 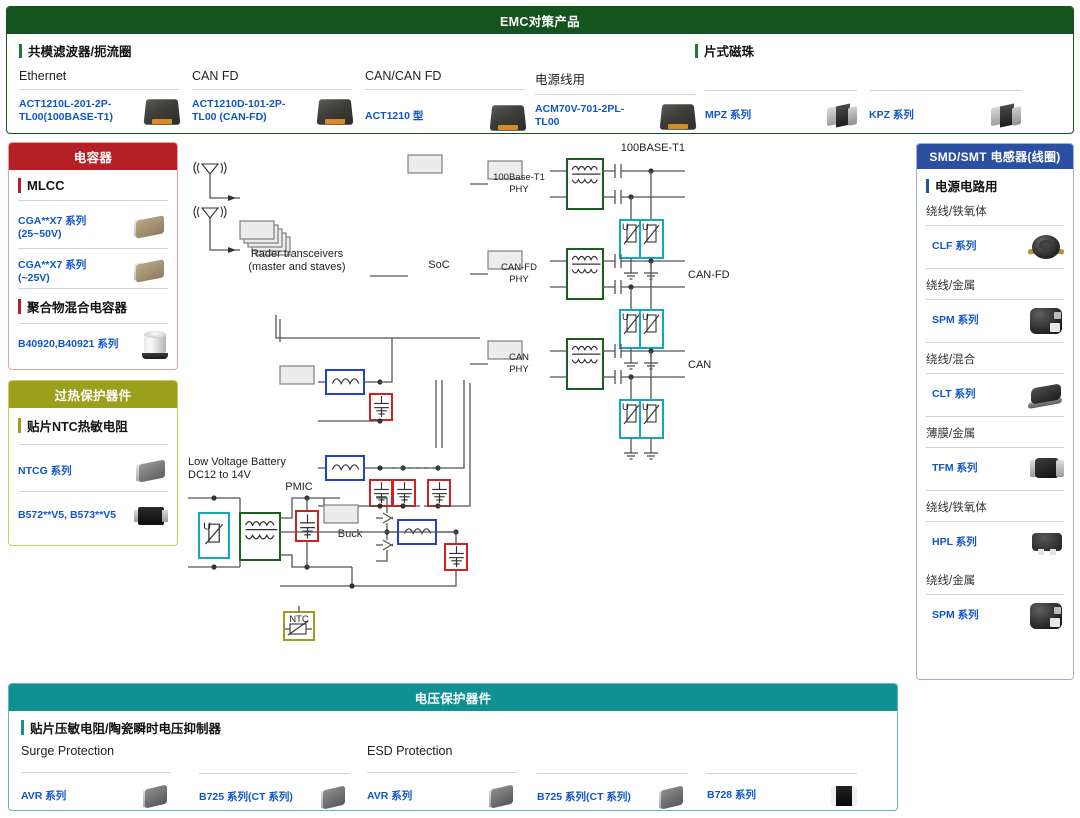 What do you see at coordinates (68, 272) in the screenshot?
I see `capacitor-part-number: CGA**X7 系列 (~25V)` at bounding box center [68, 272].